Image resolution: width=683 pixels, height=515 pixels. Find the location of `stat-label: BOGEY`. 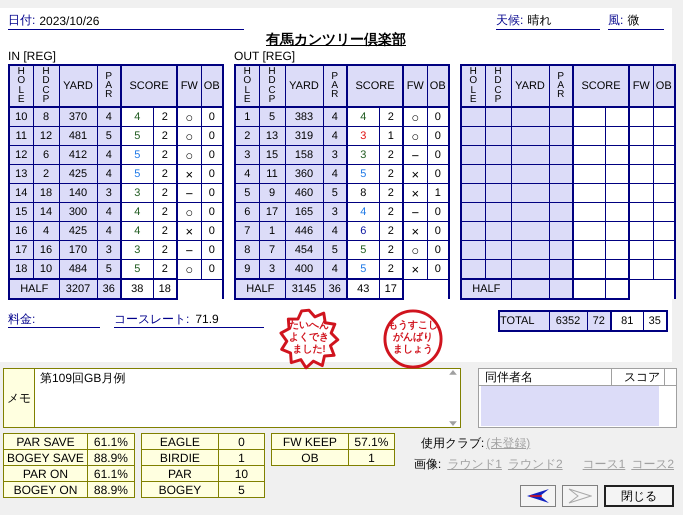

stat-label: BOGEY is located at coordinates (179, 490).